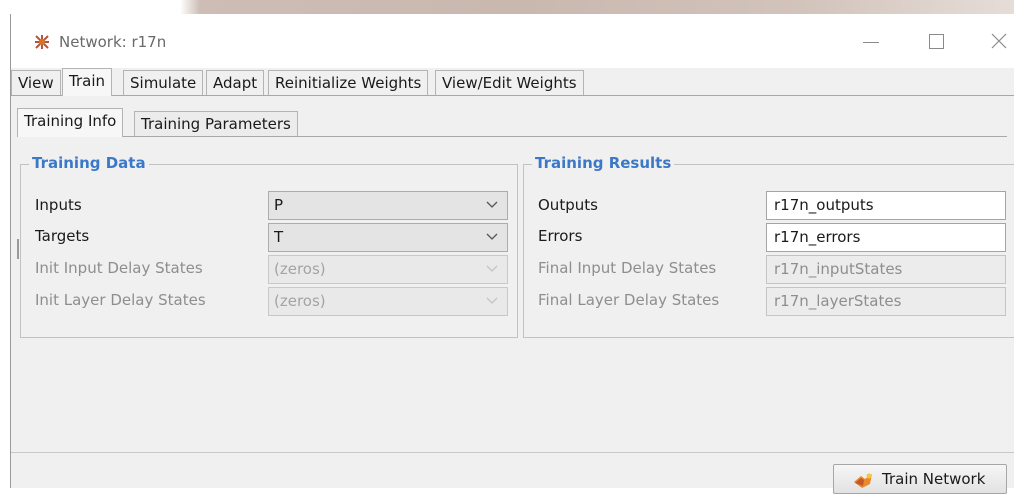 This screenshot has width=1014, height=494. I want to click on targets-value: T, so click(279, 237).